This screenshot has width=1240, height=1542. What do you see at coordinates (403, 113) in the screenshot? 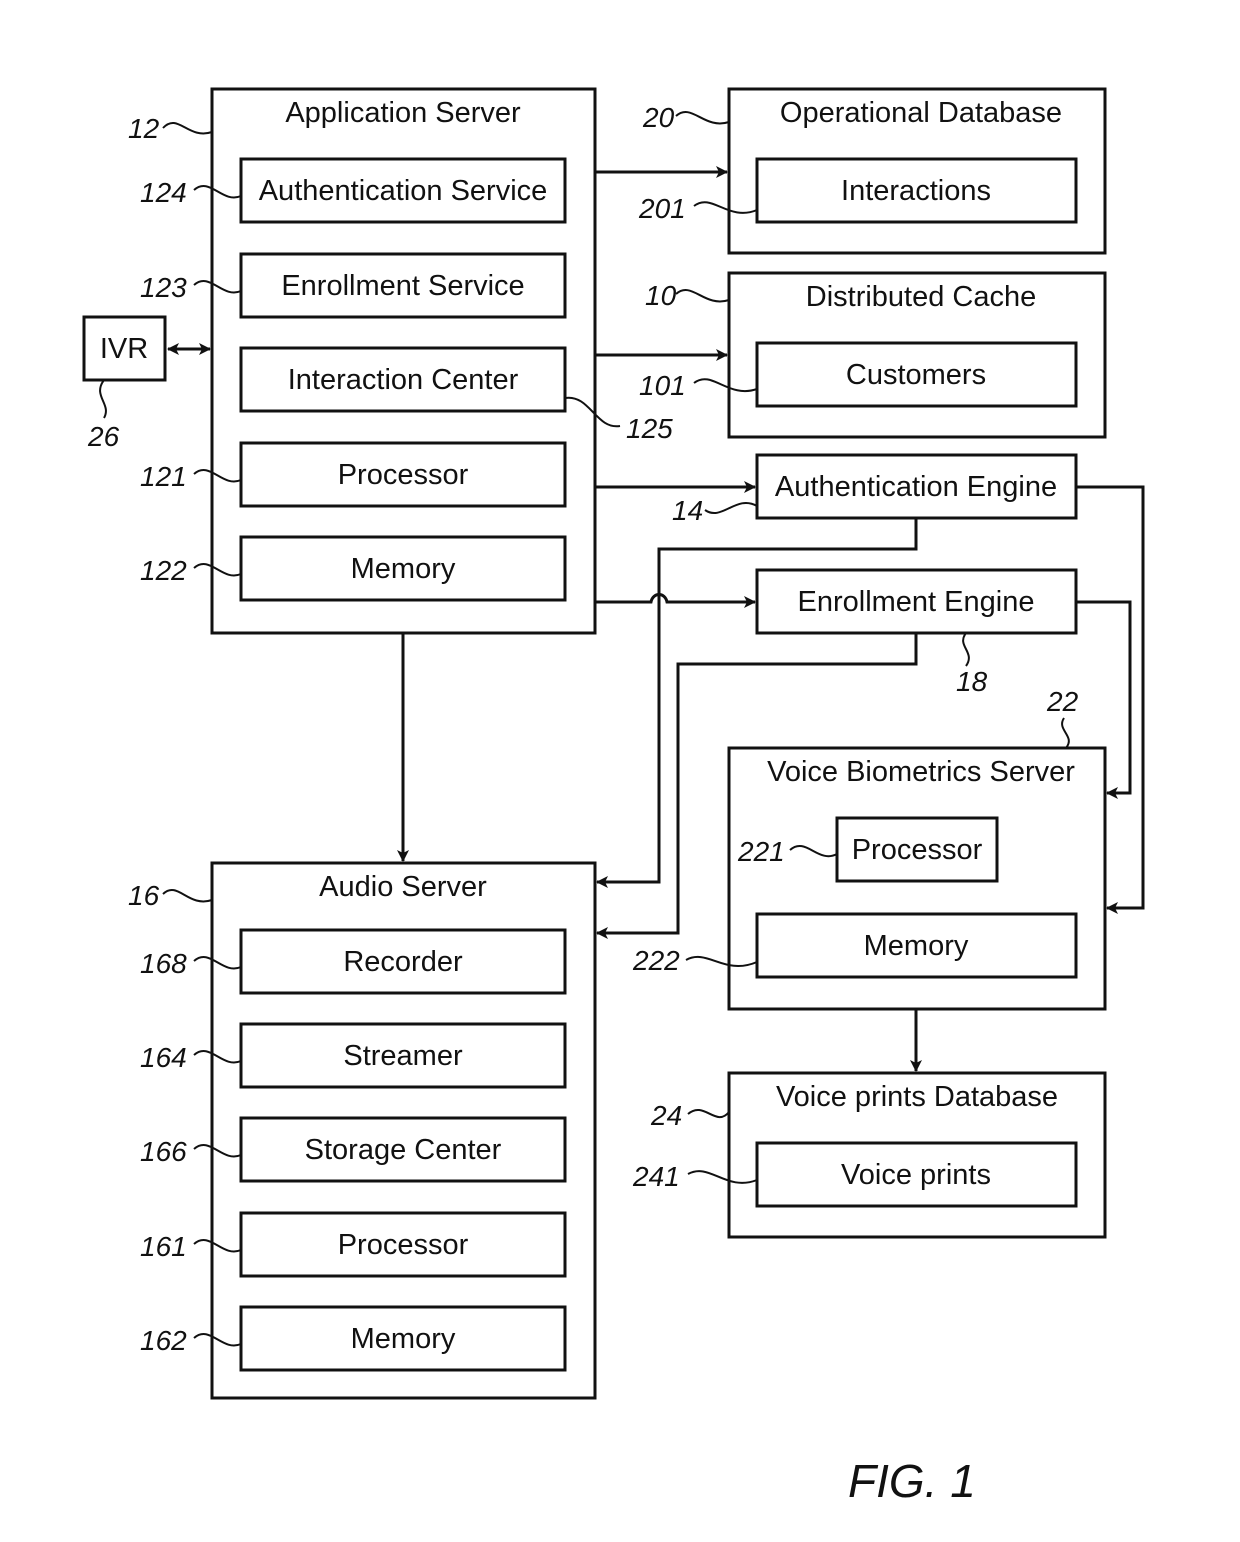
I see `application-server-title: Application Server` at bounding box center [403, 113].